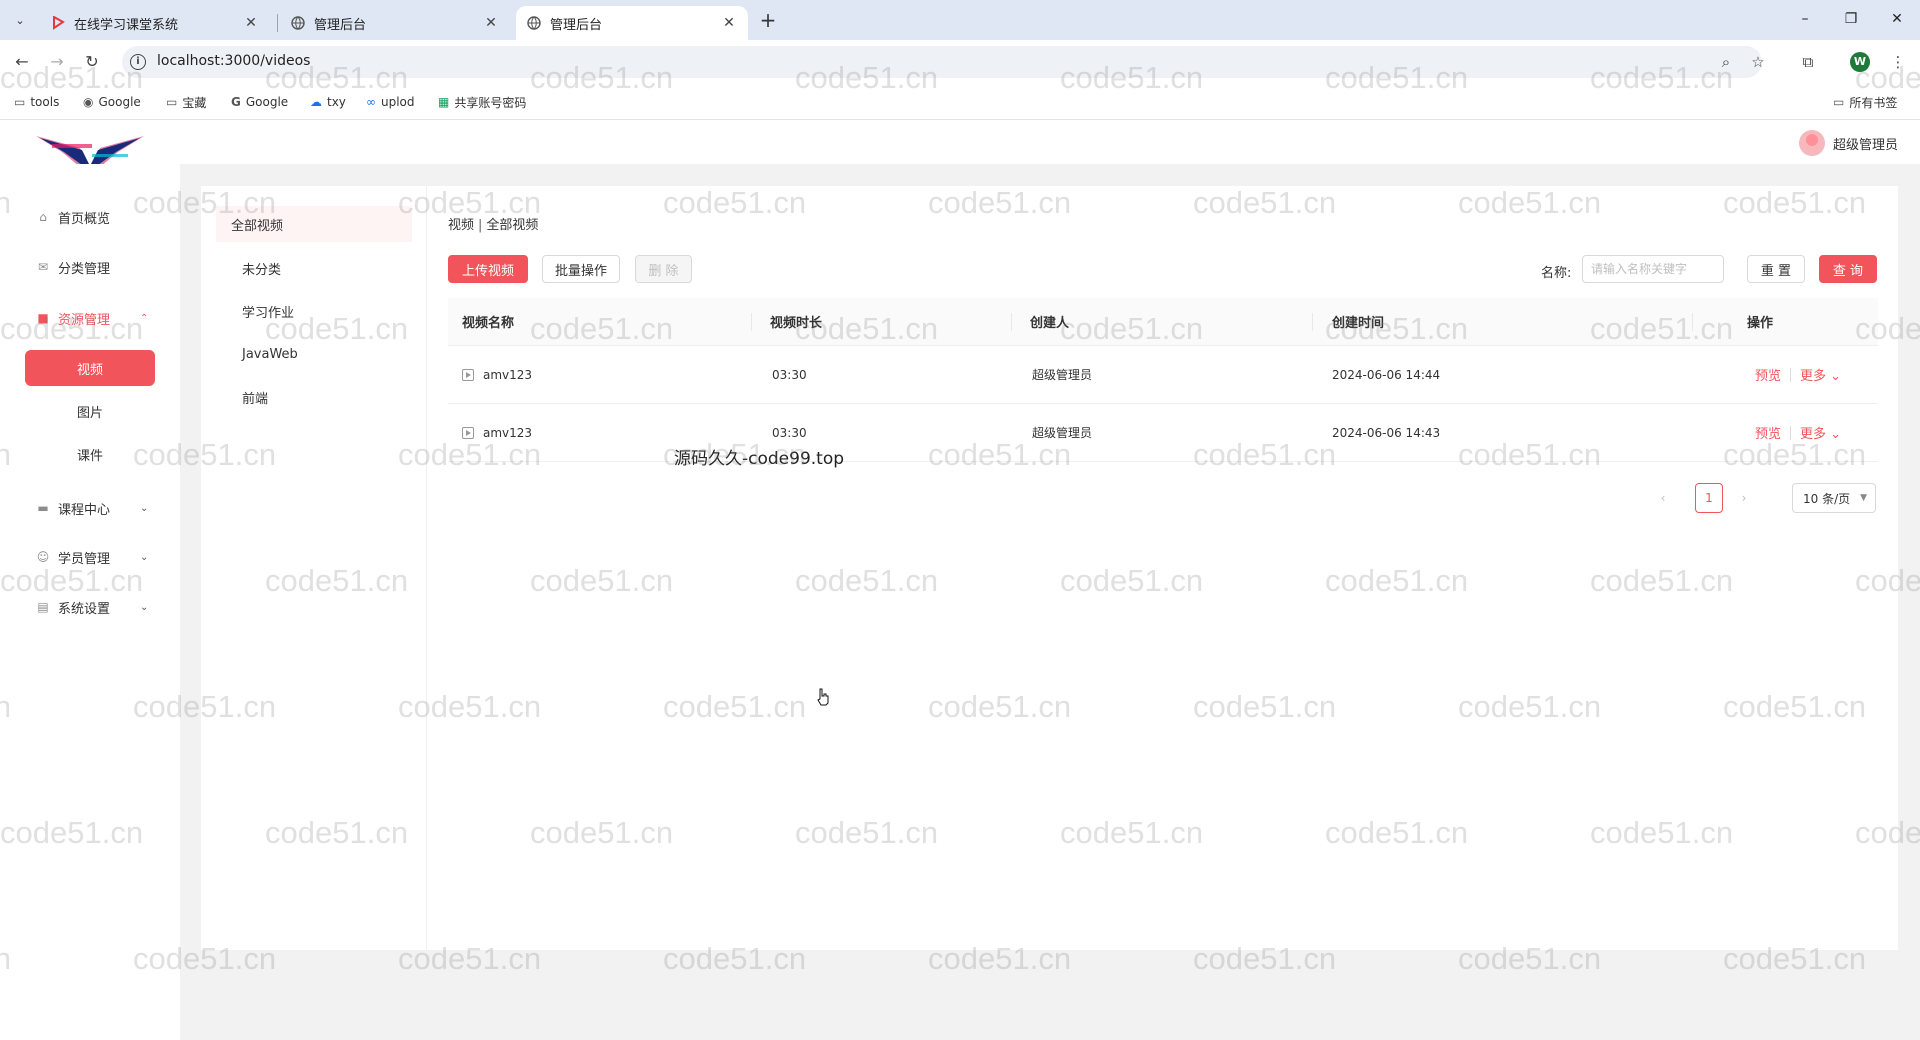 The width and height of the screenshot is (1920, 1040). I want to click on query-button: 查 询, so click(1848, 269).